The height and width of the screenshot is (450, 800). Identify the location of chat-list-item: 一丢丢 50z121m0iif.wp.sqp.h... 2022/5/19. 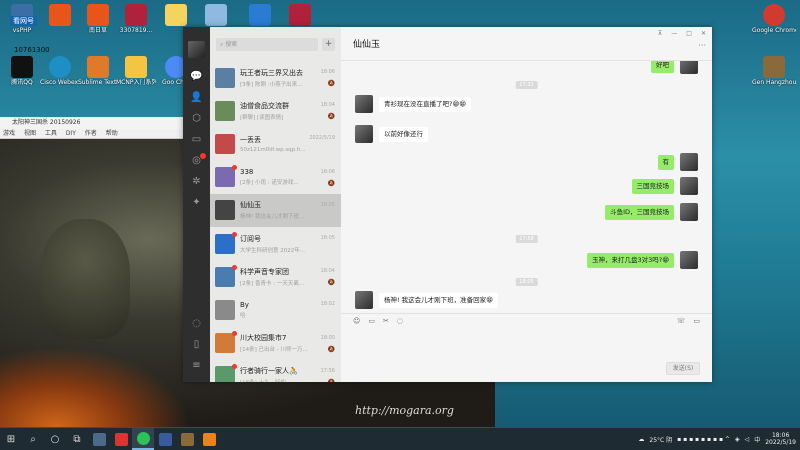
(275, 143).